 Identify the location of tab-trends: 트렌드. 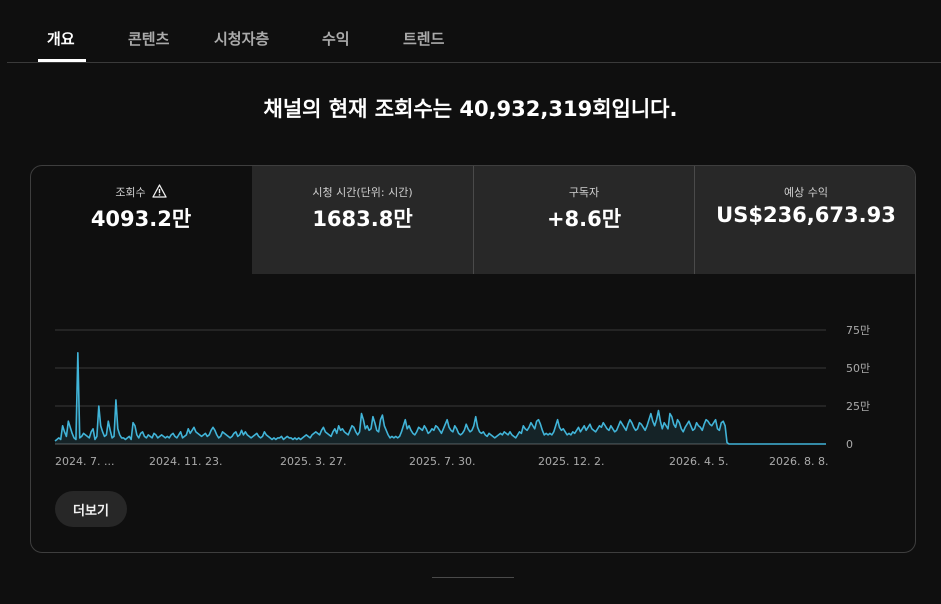
(423, 38).